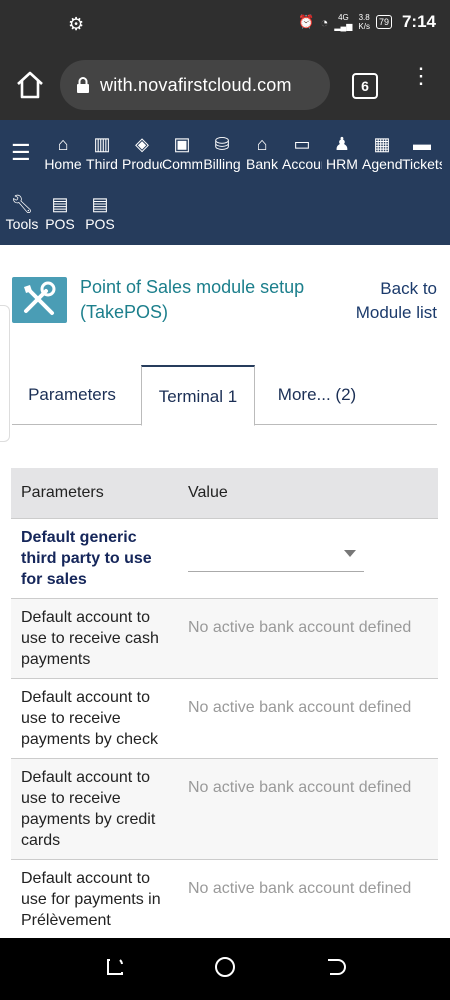 The image size is (450, 1000). I want to click on coins-icon: ⛁, so click(222, 144).